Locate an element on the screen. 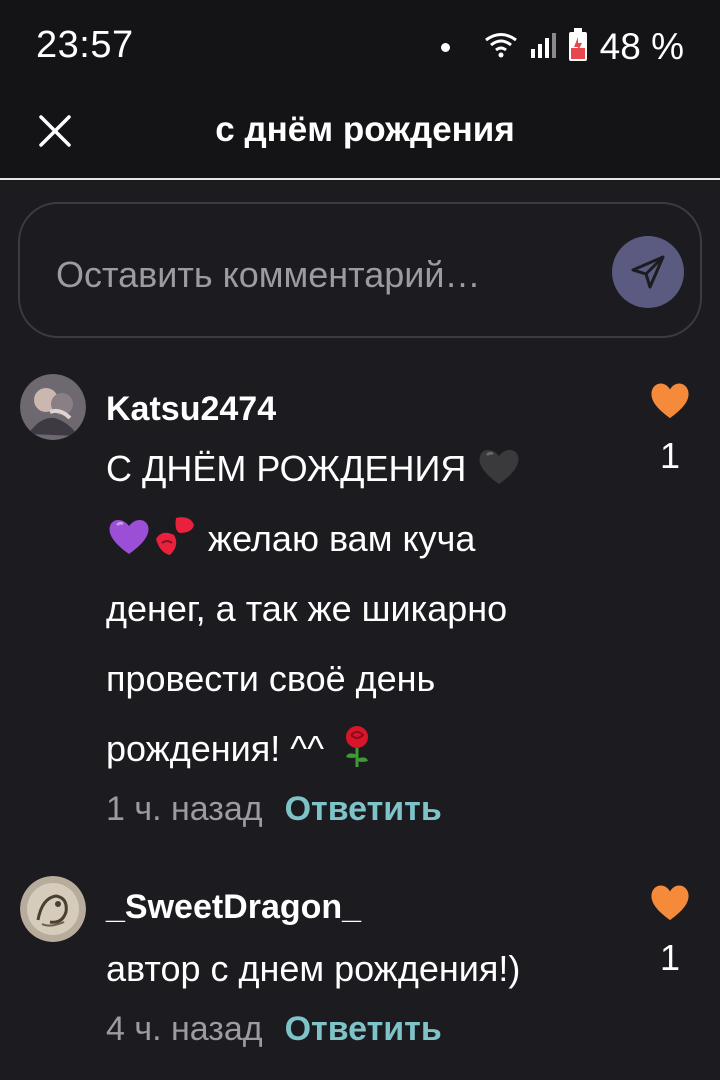  black-heart-icon is located at coordinates (499, 466).